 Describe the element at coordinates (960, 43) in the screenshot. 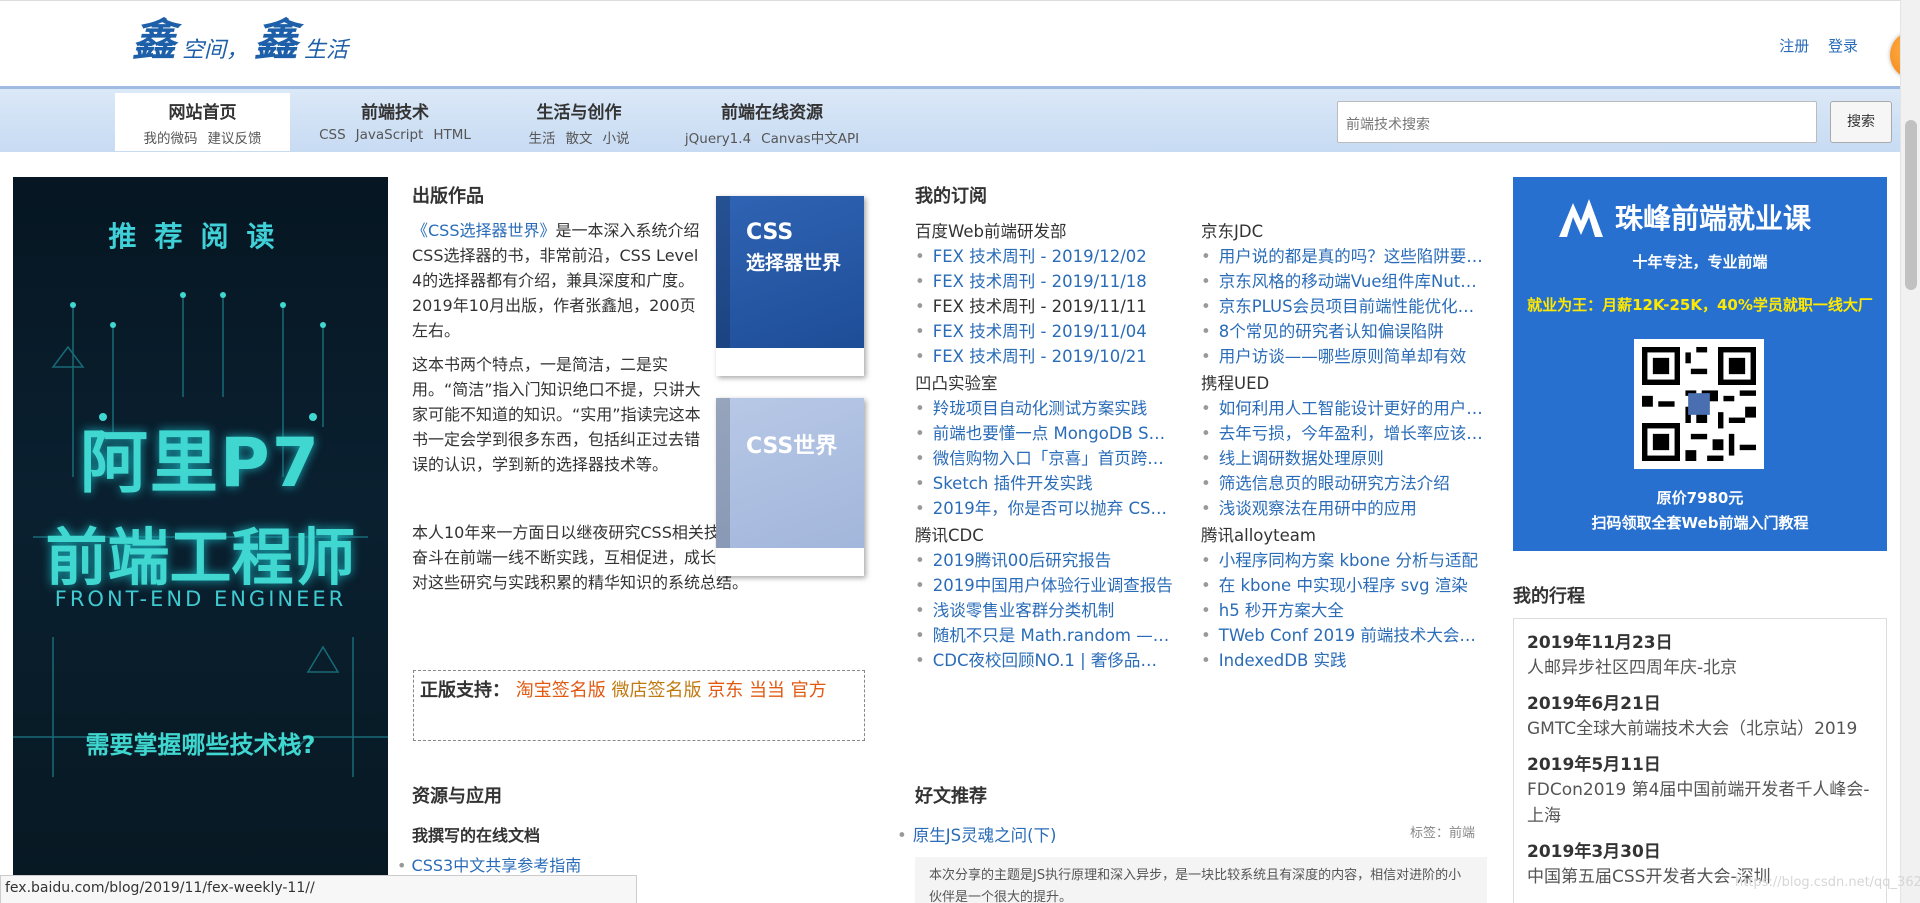

I see `site-header: 鑫 空间， 鑫 生活 注册 登录 84` at that location.